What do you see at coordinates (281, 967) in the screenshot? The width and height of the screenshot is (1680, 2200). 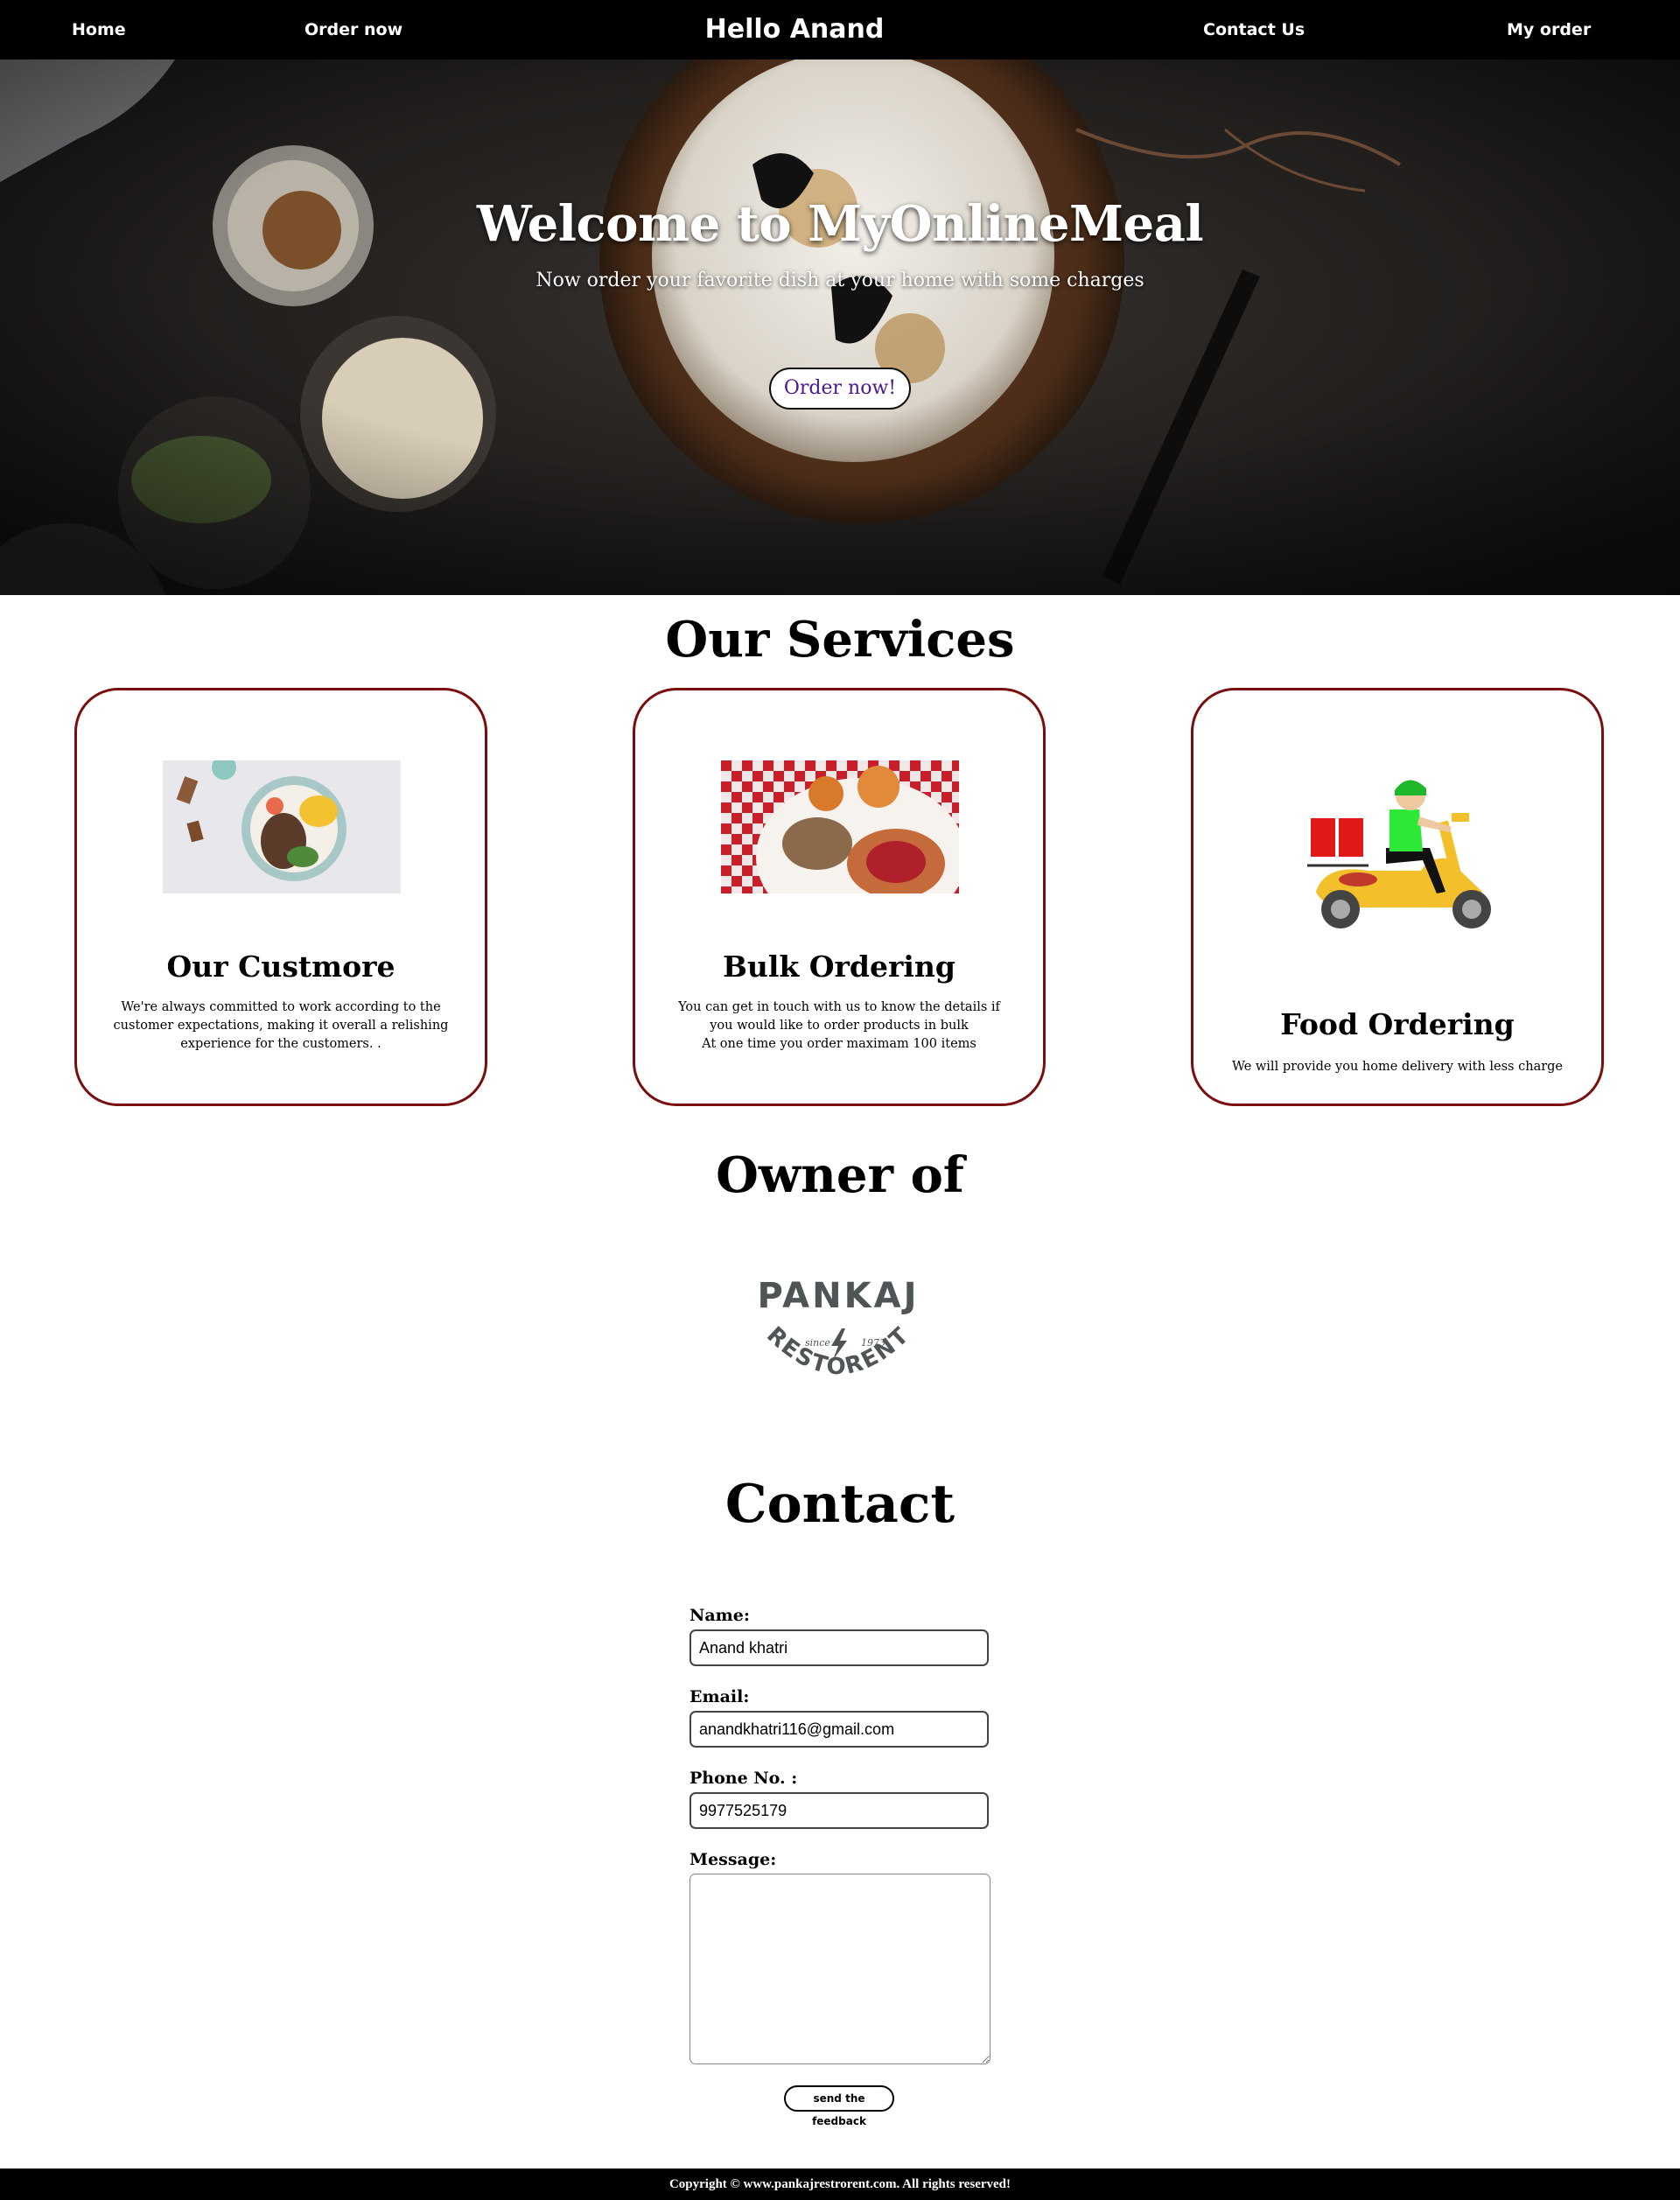 I see `card-title: Our Custmore` at bounding box center [281, 967].